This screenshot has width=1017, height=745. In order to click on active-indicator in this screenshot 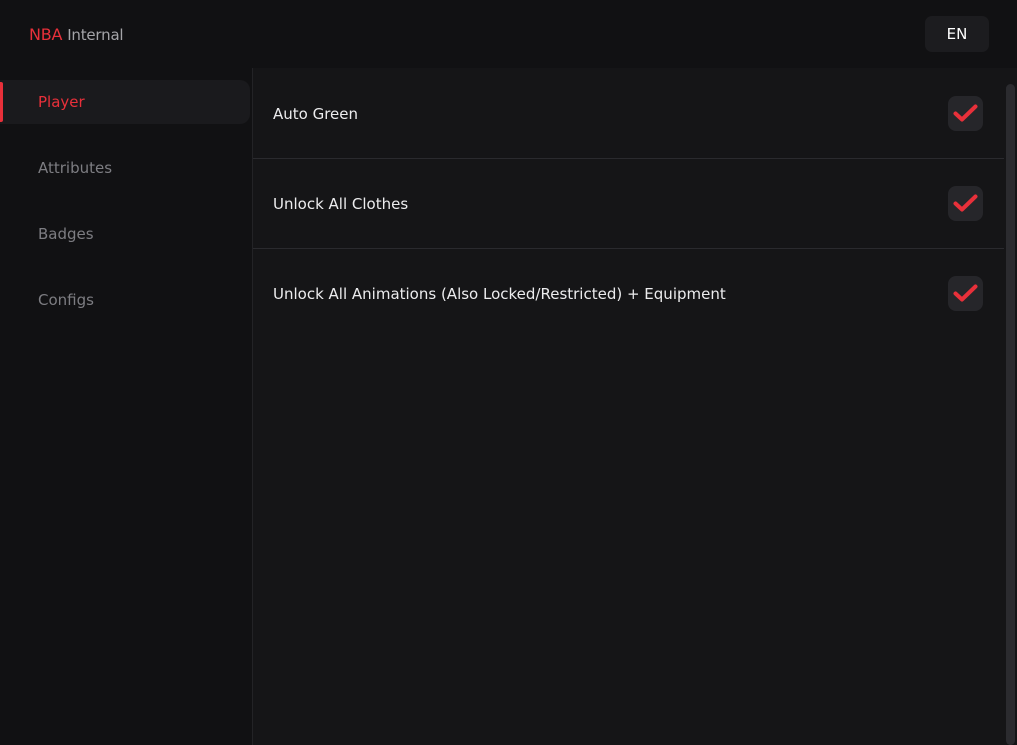, I will do `click(1, 102)`.